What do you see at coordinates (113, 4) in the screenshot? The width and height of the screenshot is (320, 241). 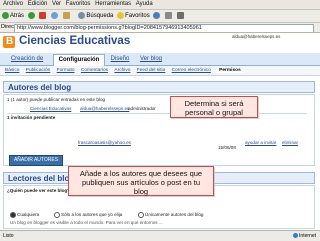 I see `menu-item-herramientas: Herramientas` at bounding box center [113, 4].